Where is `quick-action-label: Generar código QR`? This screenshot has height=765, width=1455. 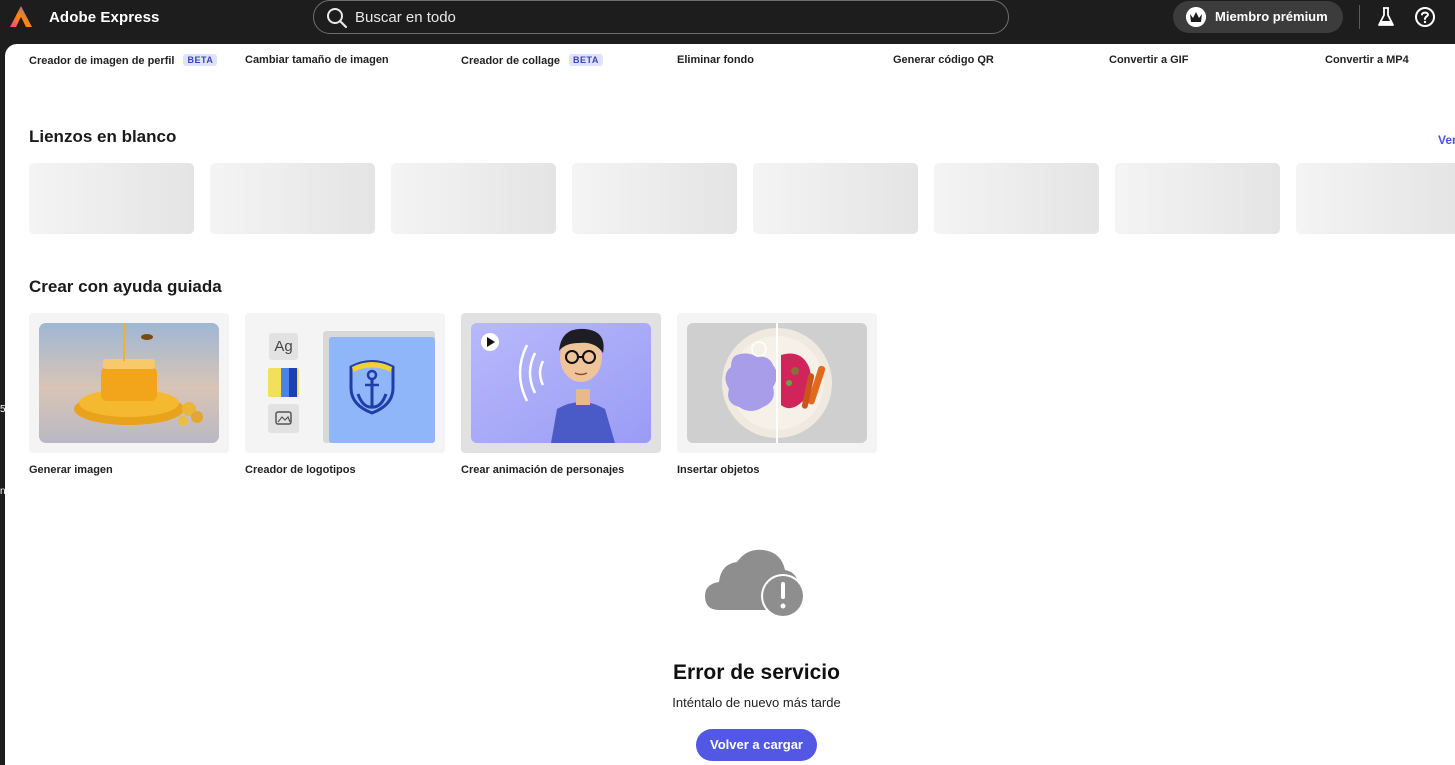
quick-action-label: Generar código QR is located at coordinates (943, 60).